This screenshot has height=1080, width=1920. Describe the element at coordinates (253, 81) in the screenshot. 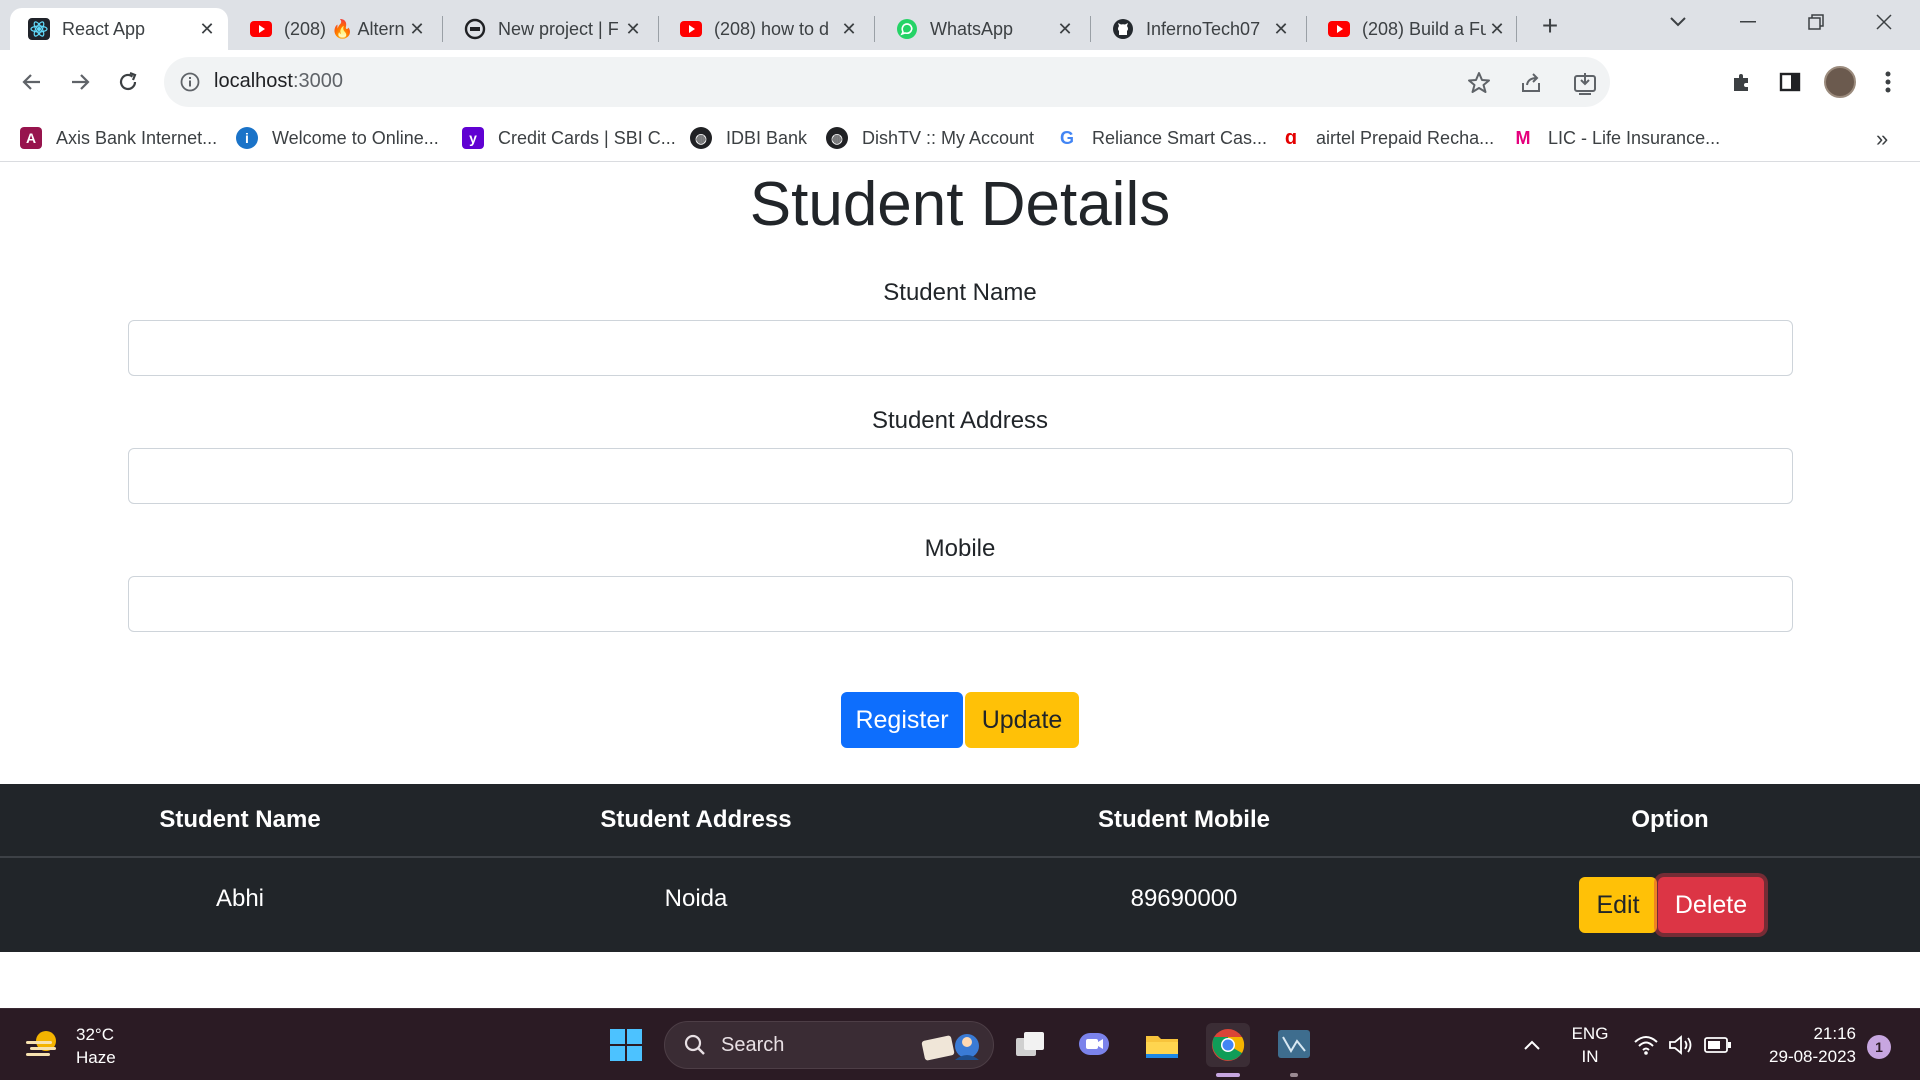

I see `url-host: localhost` at that location.